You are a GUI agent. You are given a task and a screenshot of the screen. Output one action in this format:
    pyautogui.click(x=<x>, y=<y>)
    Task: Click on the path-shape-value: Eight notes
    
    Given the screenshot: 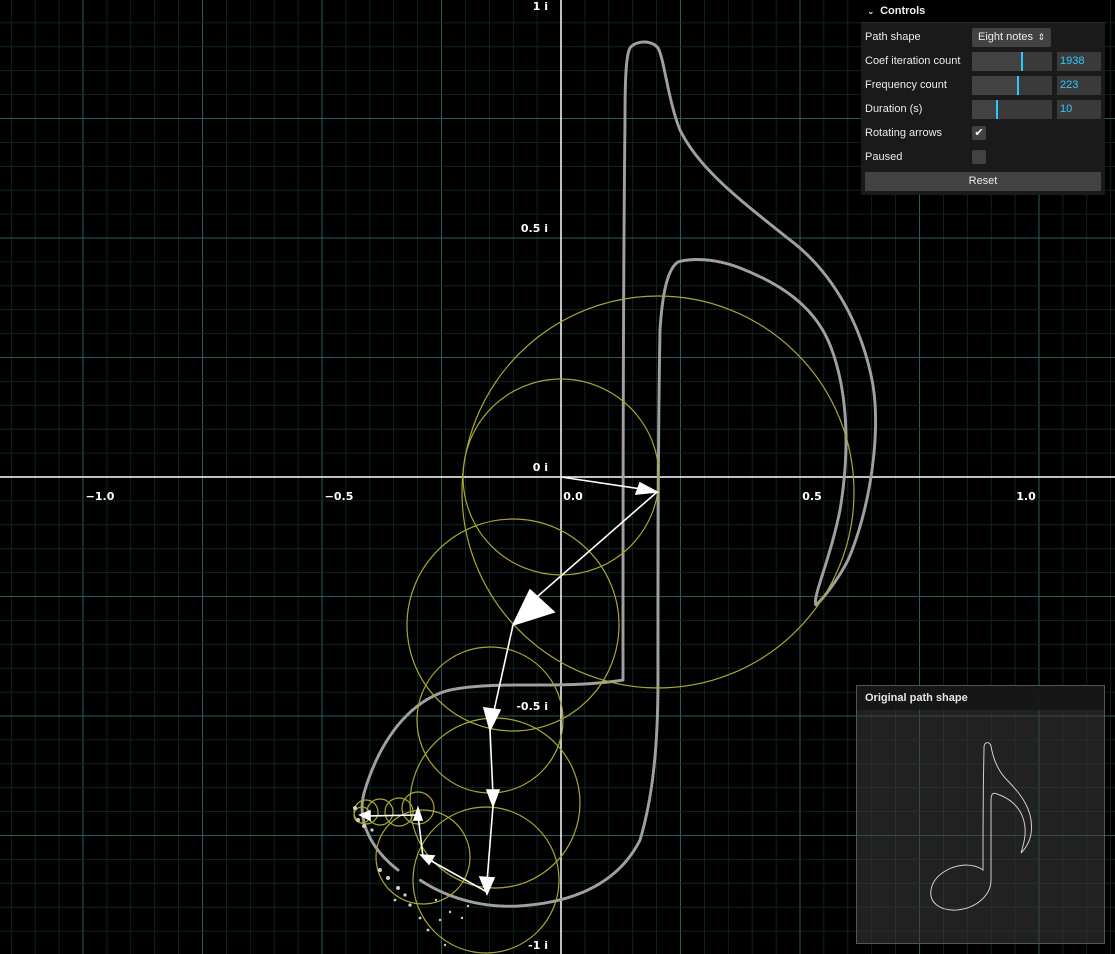 What is the action you would take?
    pyautogui.click(x=1006, y=37)
    